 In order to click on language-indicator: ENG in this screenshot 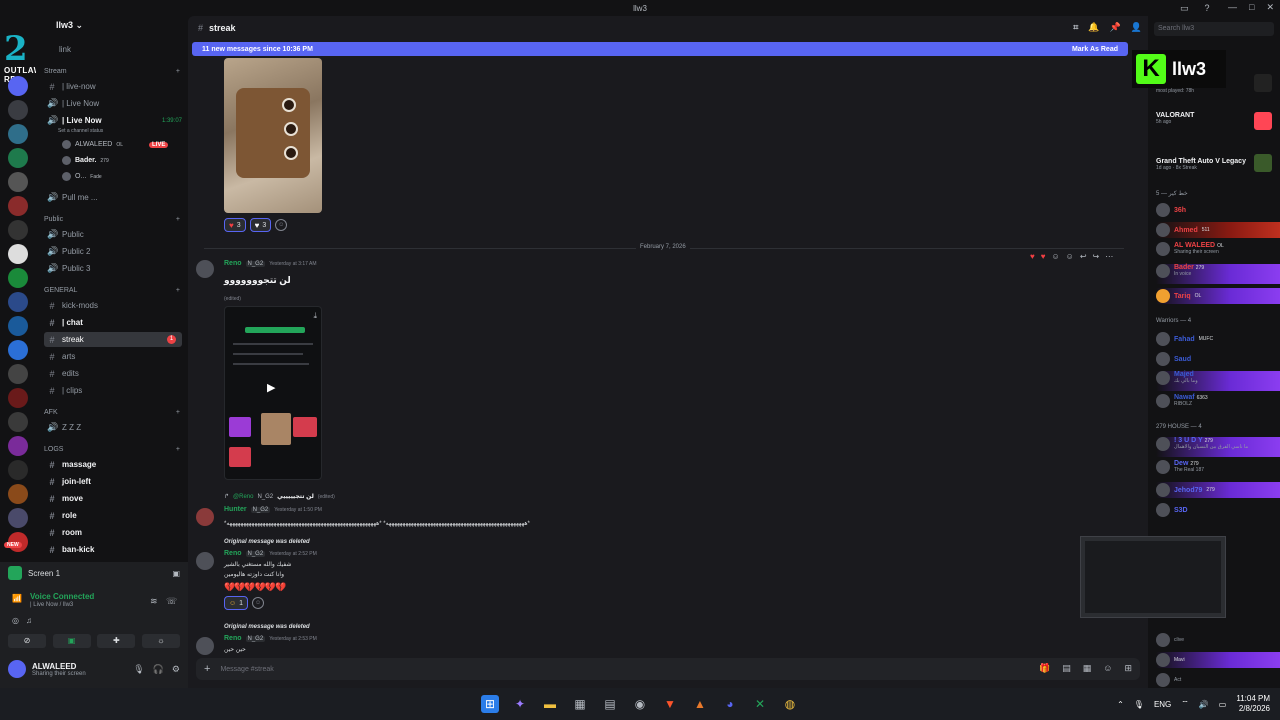, I will do `click(1162, 704)`.